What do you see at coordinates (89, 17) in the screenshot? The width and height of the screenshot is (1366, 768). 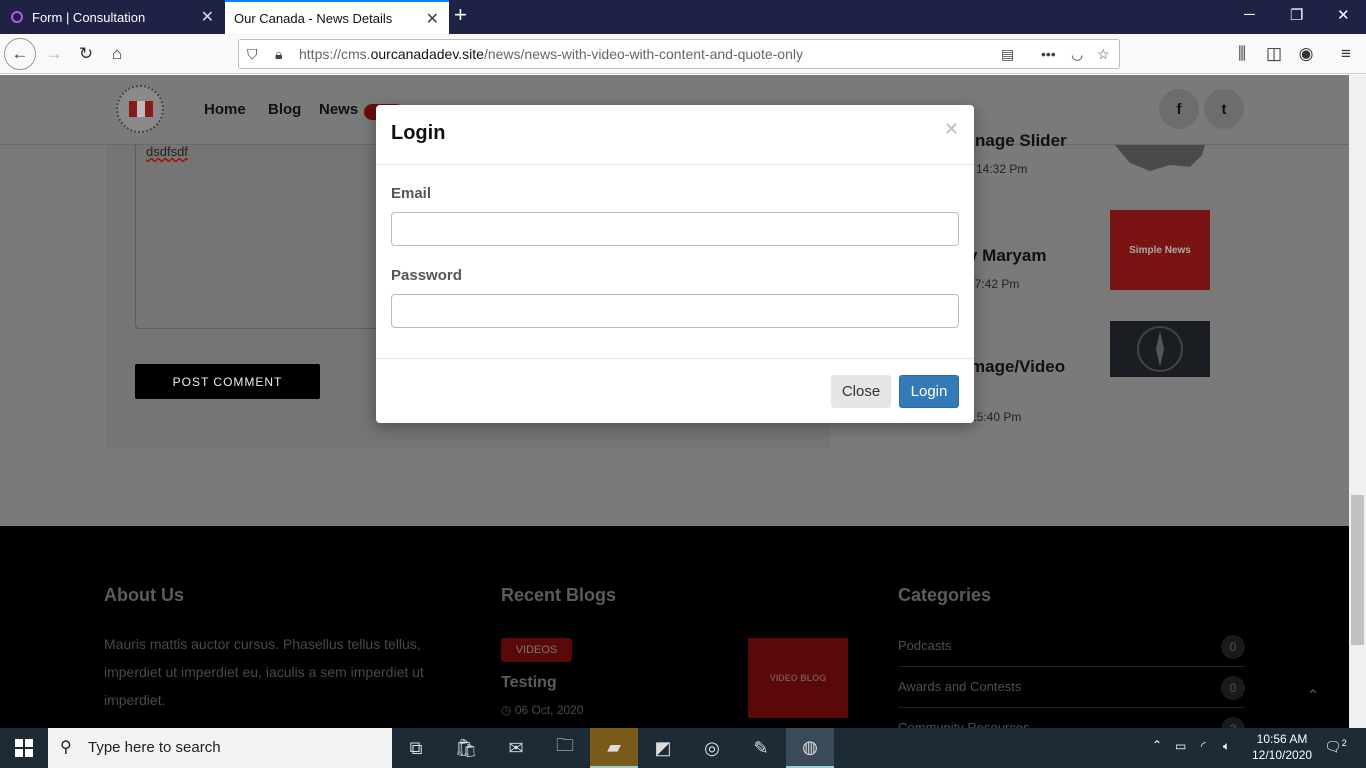 I see `tab-label: Form | Consultation` at bounding box center [89, 17].